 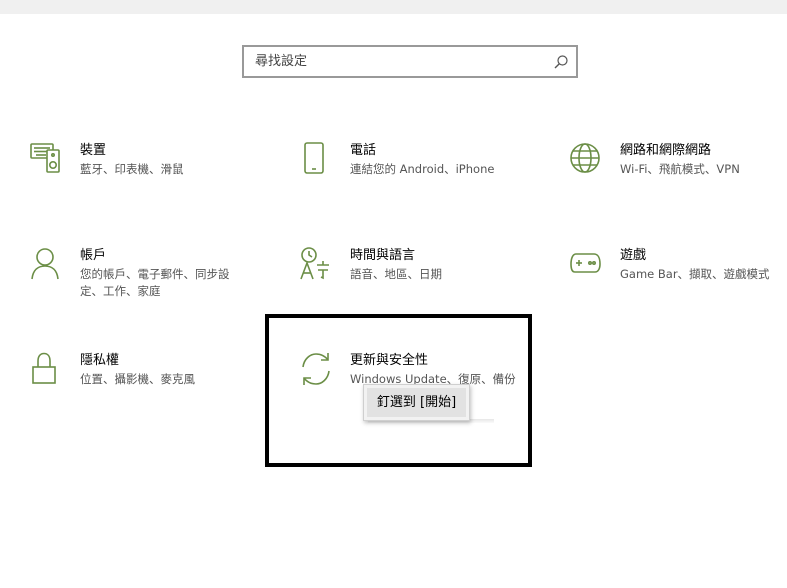 I want to click on tile-title: 電話, so click(x=363, y=150).